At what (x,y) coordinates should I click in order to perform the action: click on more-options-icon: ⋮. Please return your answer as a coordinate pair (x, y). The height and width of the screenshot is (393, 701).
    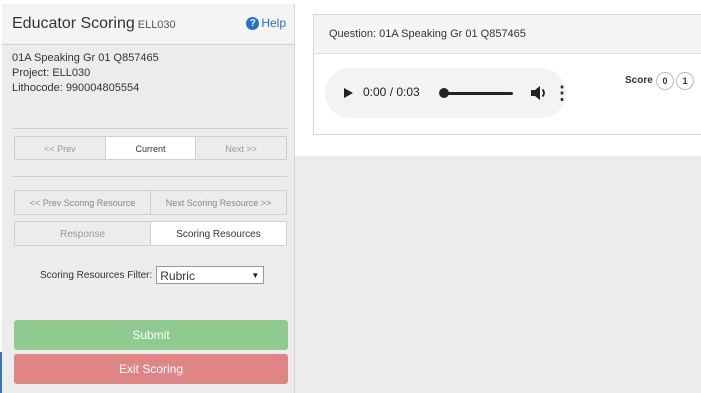
    Looking at the image, I should click on (562, 93).